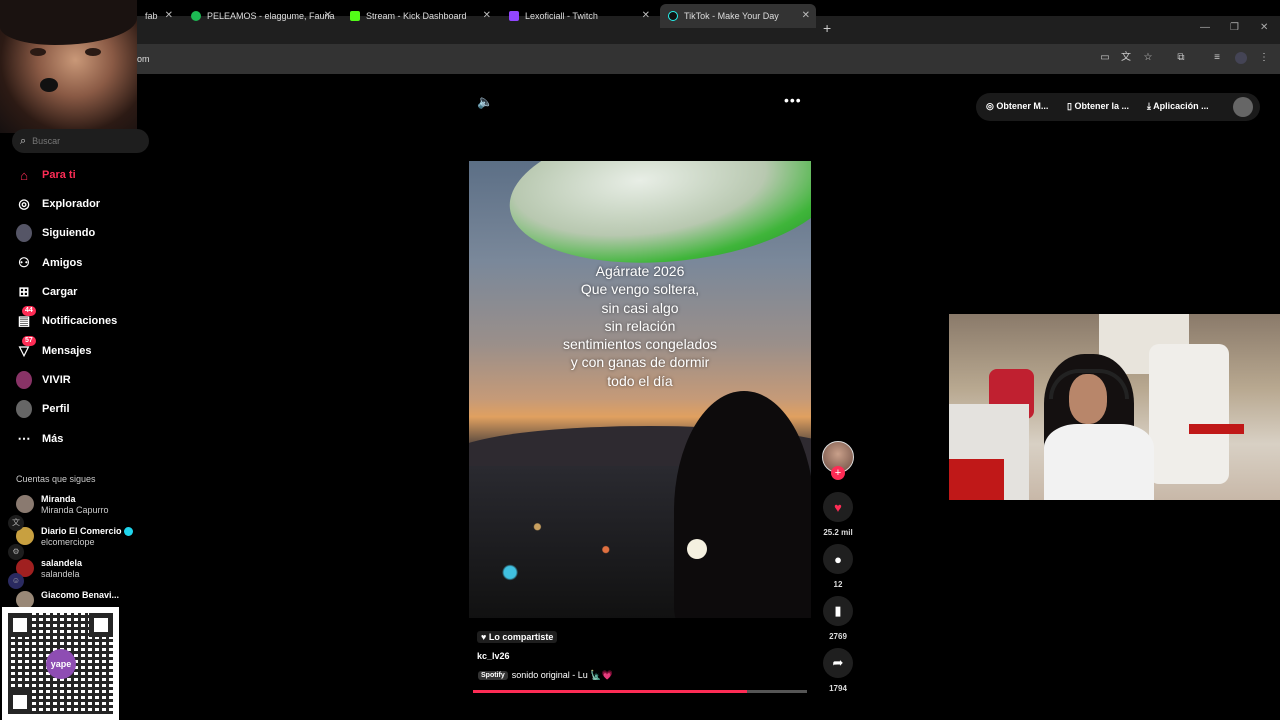  I want to click on star-icon: ☆, so click(1148, 58).